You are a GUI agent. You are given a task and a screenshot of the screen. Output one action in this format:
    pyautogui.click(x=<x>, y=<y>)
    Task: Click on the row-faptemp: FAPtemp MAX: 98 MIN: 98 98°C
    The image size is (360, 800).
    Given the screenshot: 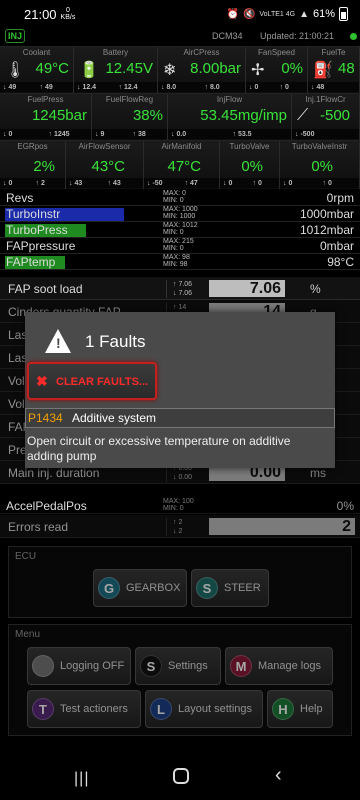 What is the action you would take?
    pyautogui.click(x=180, y=262)
    